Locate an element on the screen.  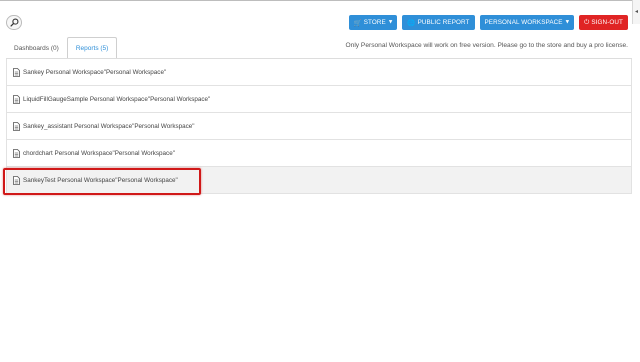
public-report-button: 🌐 PUBLIC REPORT is located at coordinates (438, 22).